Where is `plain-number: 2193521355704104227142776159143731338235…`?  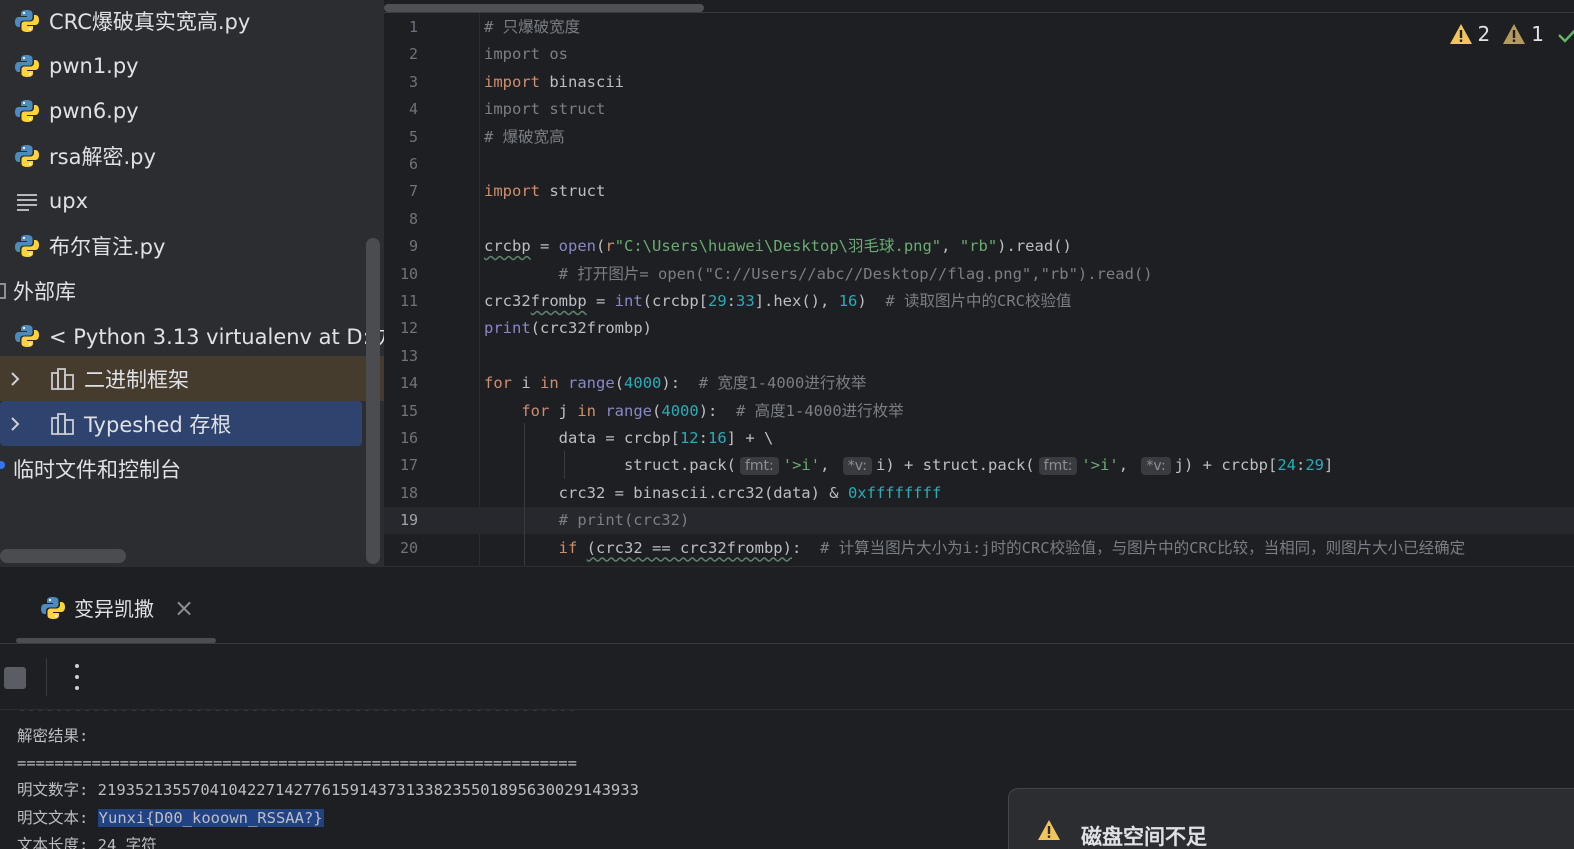 plain-number: 2193521355704104227142776159143731338235… is located at coordinates (368, 790).